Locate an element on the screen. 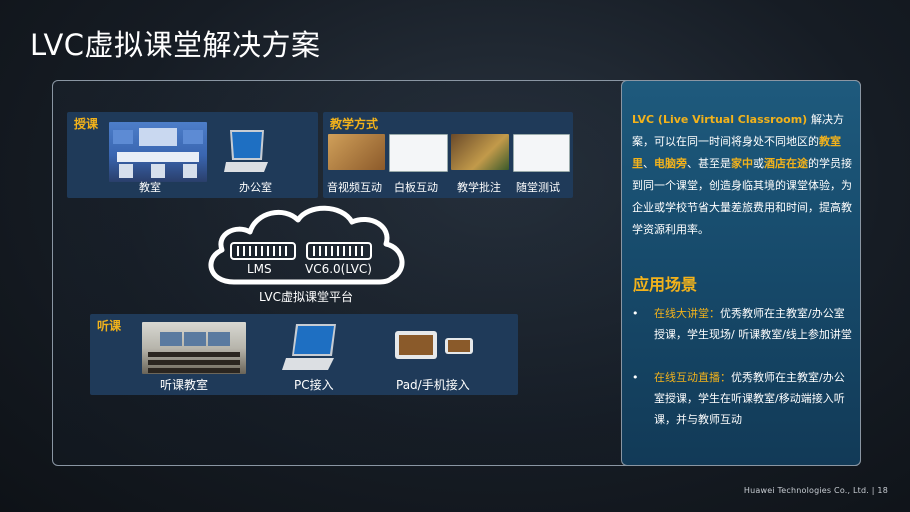 The width and height of the screenshot is (910, 512). listen-item-classroom: 听课教室 is located at coordinates (184, 385).